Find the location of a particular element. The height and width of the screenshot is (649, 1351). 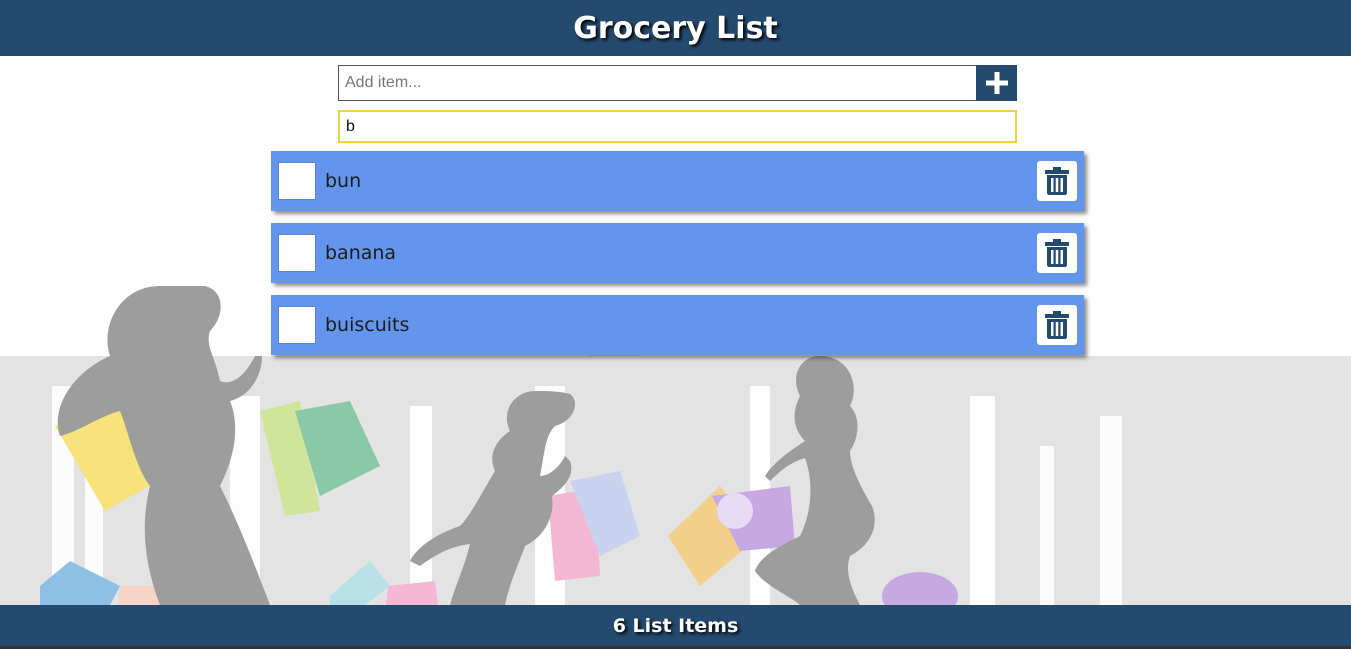

item-count: 6 List Items is located at coordinates (675, 625).